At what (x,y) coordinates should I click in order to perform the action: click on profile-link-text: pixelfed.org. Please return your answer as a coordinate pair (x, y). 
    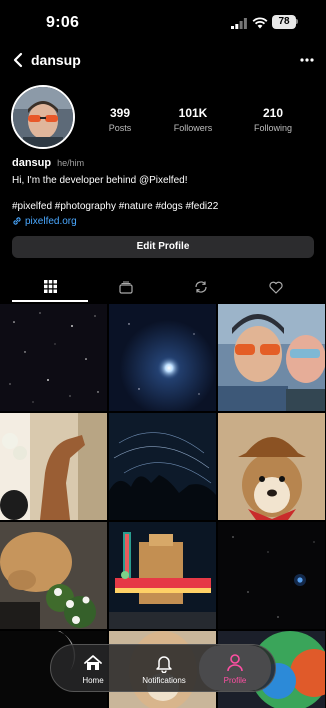
    Looking at the image, I should click on (51, 221).